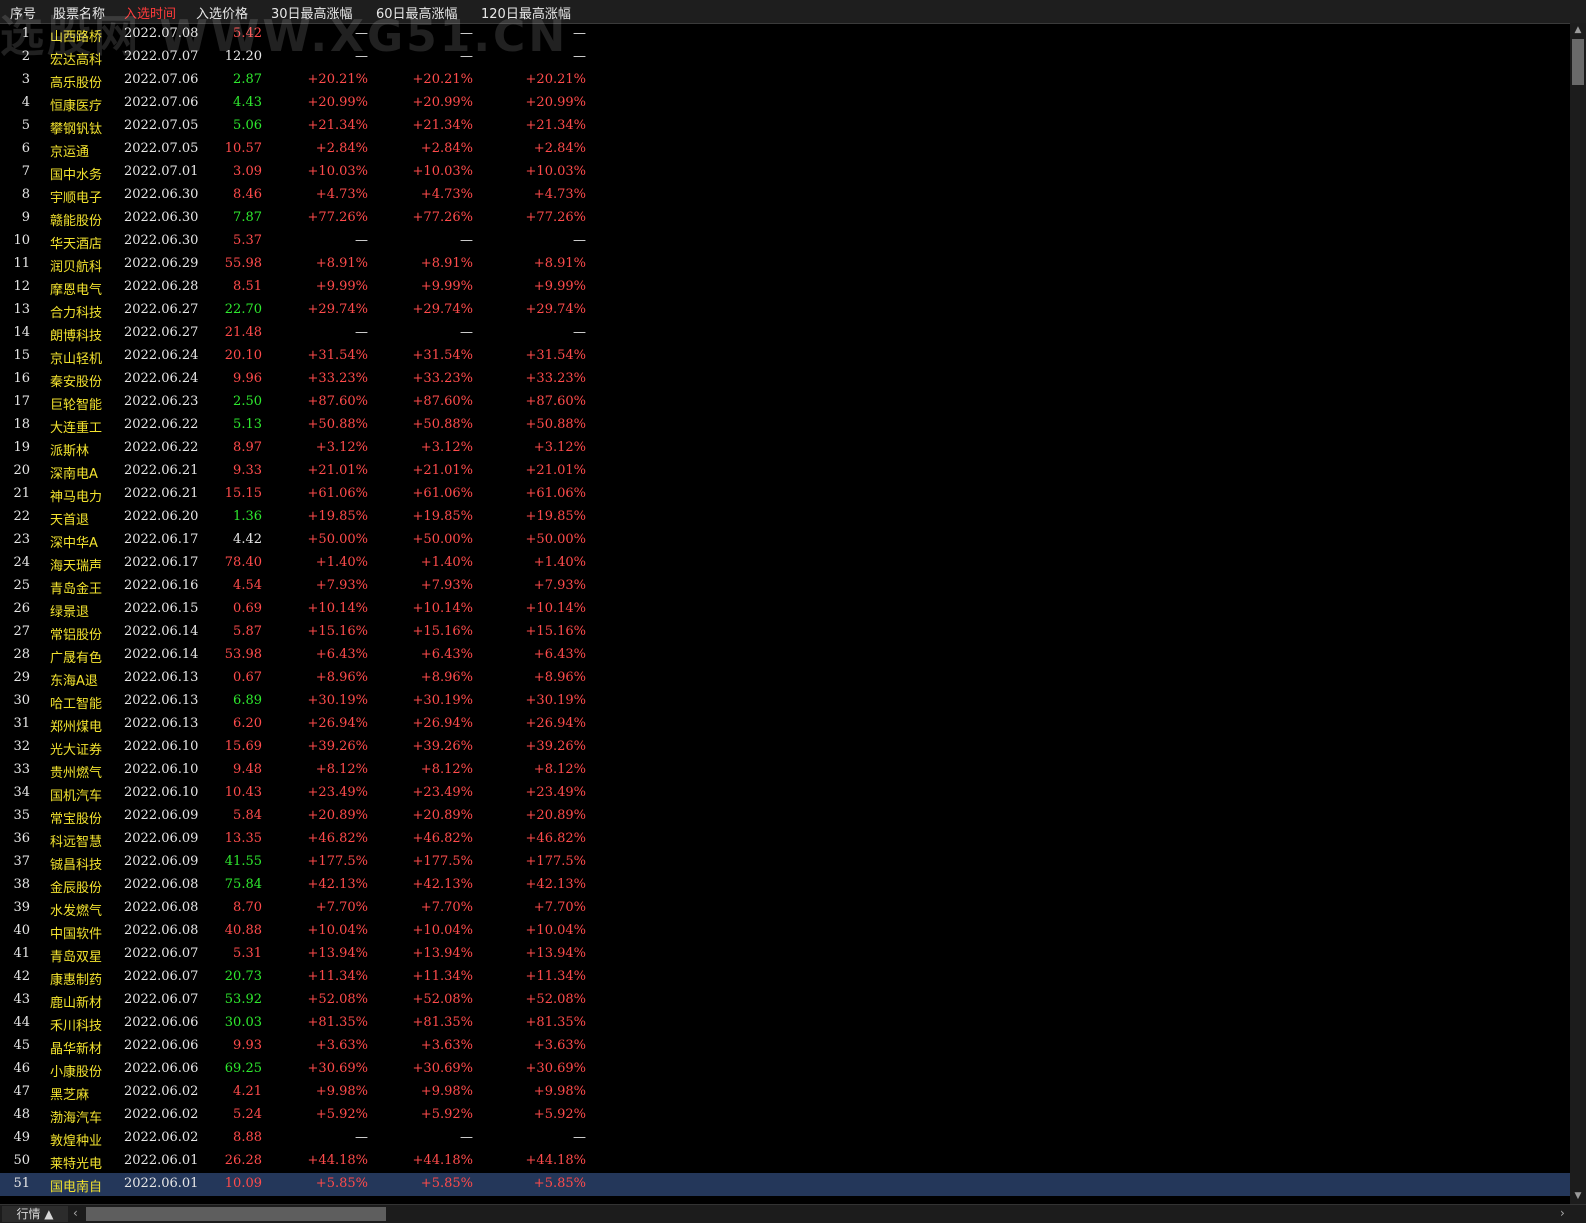 This screenshot has width=1586, height=1223. I want to click on table-row: 29 东海A退 2022.06.13 0.67 +8.96% +8.96% +8.96%, so click(785, 678).